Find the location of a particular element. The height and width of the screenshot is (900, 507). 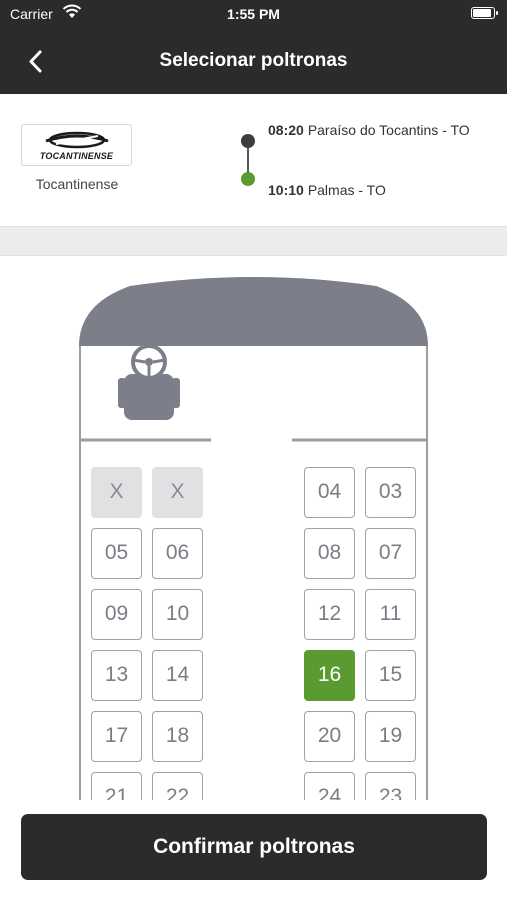

seat-06: 06 is located at coordinates (177, 553).